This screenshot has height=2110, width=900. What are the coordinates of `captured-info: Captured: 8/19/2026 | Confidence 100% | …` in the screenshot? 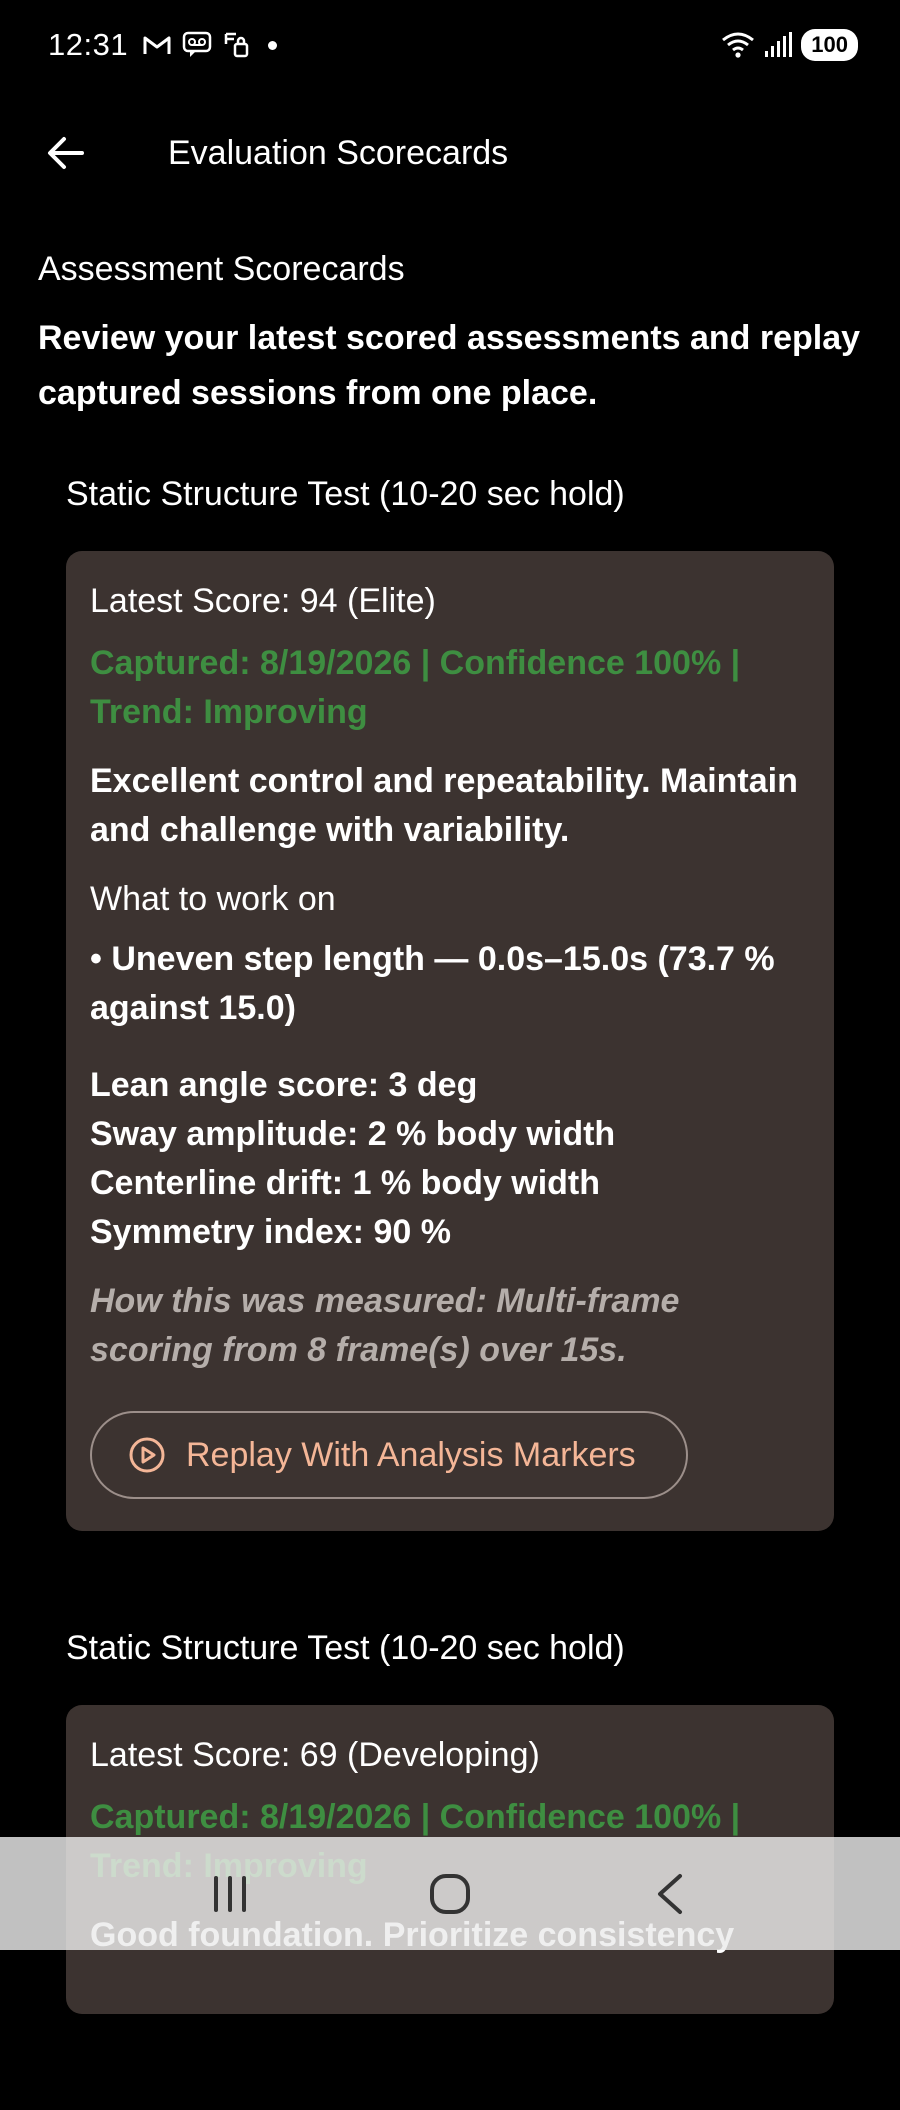 It's located at (415, 687).